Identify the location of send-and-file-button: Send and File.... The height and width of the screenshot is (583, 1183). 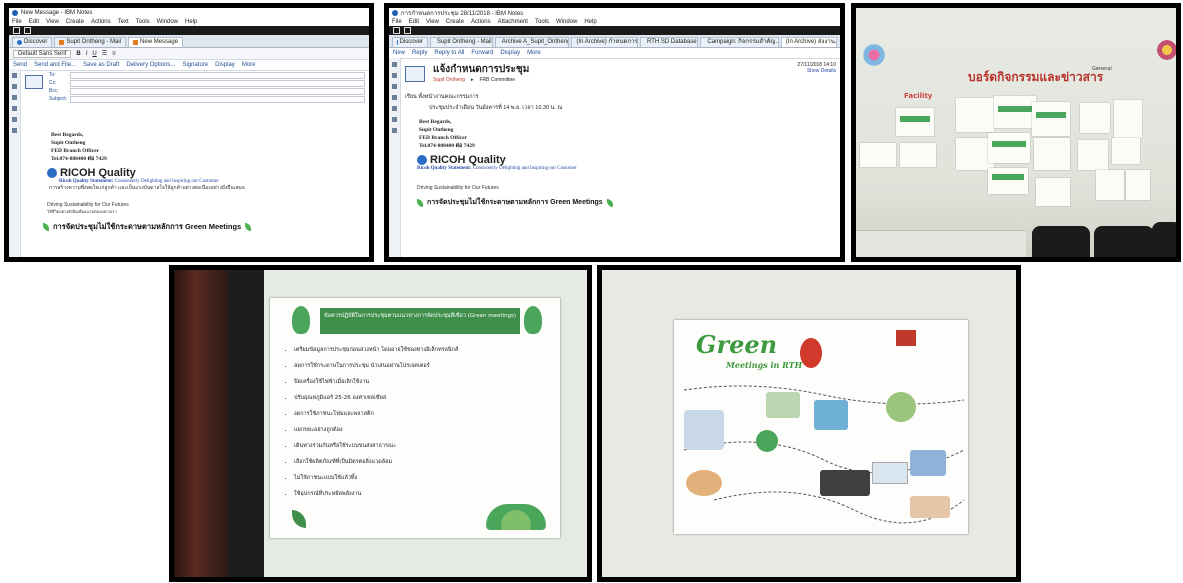
(55, 65).